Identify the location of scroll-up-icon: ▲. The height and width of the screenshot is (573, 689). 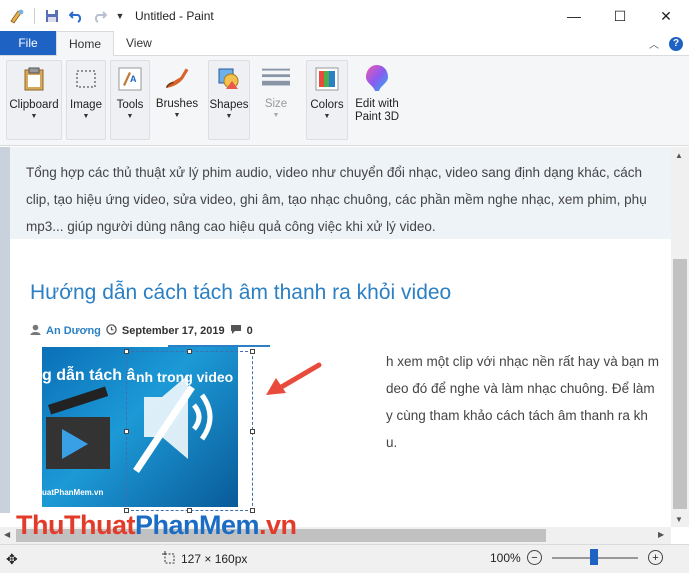
(679, 155).